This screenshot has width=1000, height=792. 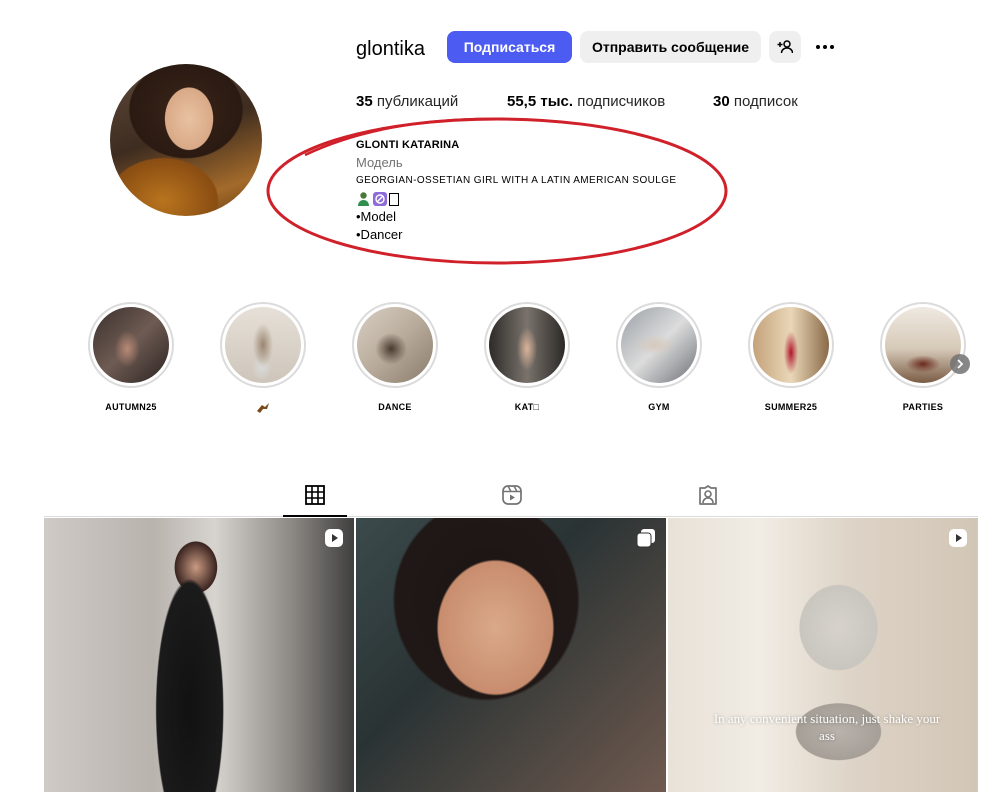 I want to click on following-label: подписок, so click(x=765, y=101).